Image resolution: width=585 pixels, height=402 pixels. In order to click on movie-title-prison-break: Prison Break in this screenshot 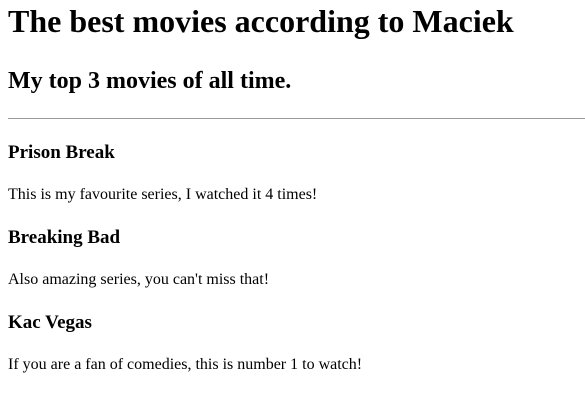, I will do `click(61, 152)`.